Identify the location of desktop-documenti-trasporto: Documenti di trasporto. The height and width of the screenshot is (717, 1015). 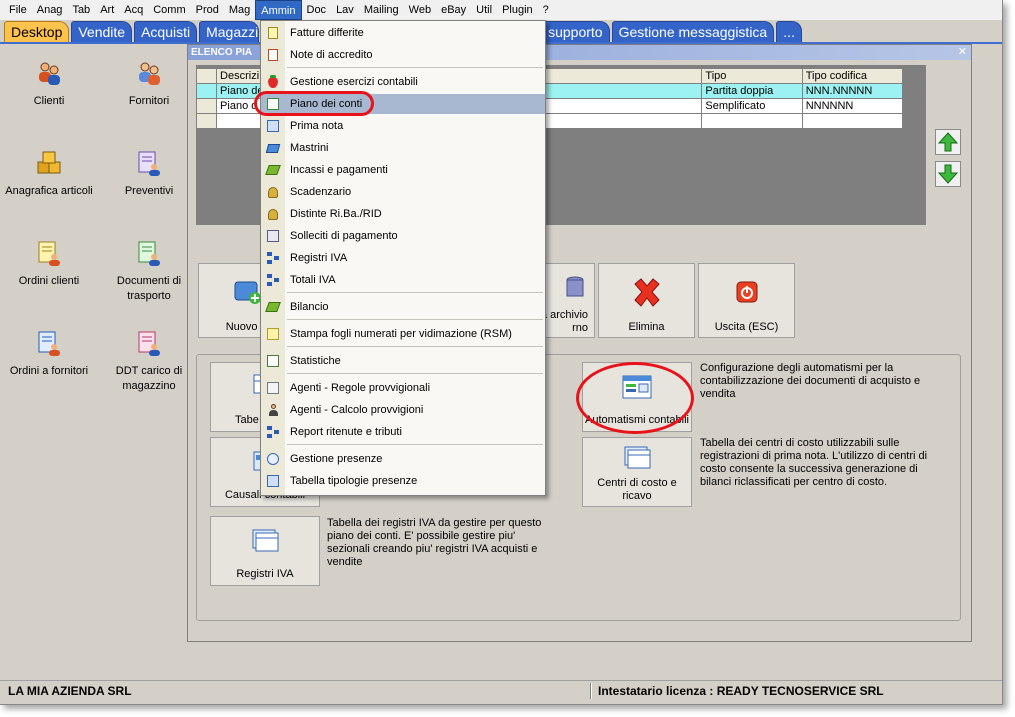
(149, 272).